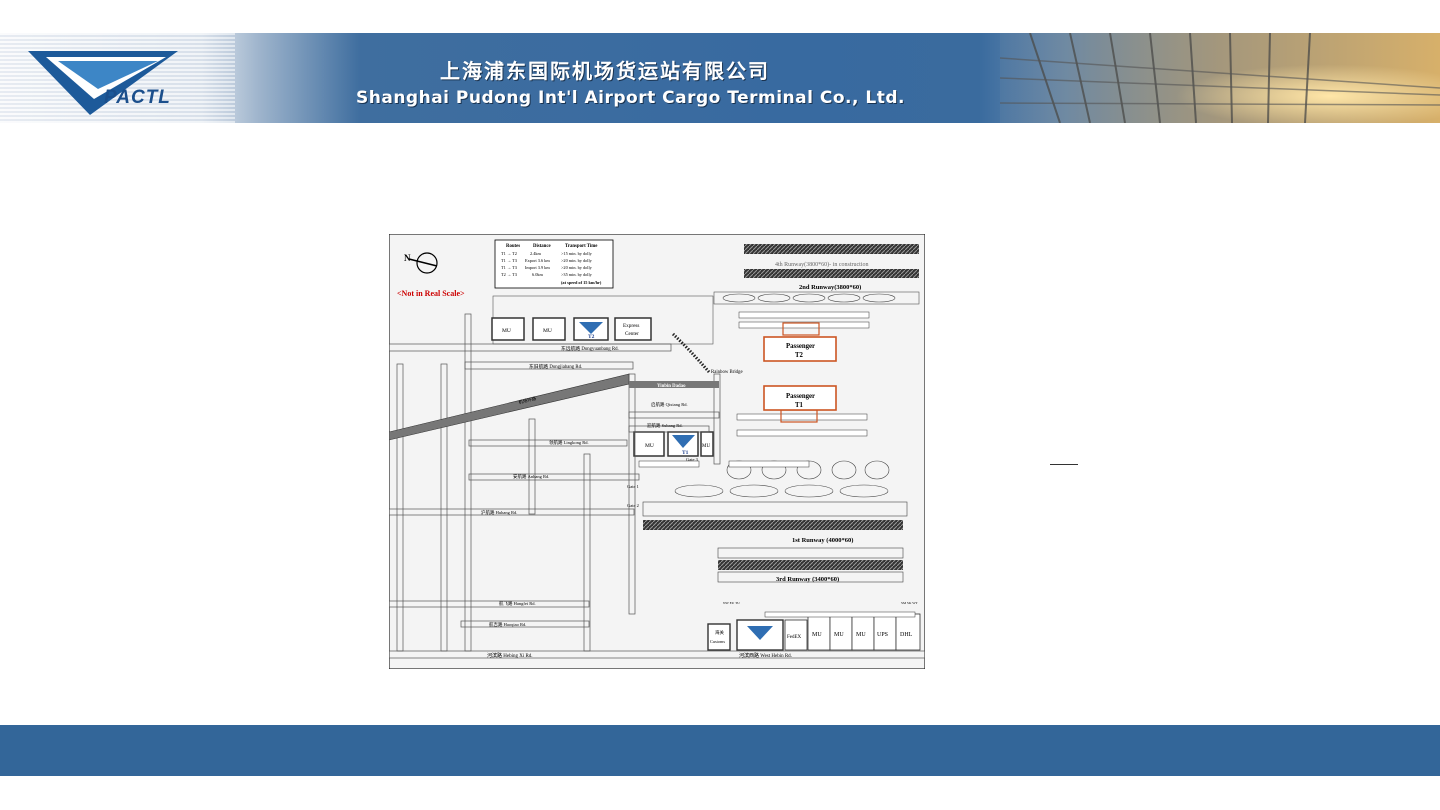 The image size is (1440, 810). Describe the element at coordinates (773, 525) in the screenshot. I see `runway-1-top` at that location.